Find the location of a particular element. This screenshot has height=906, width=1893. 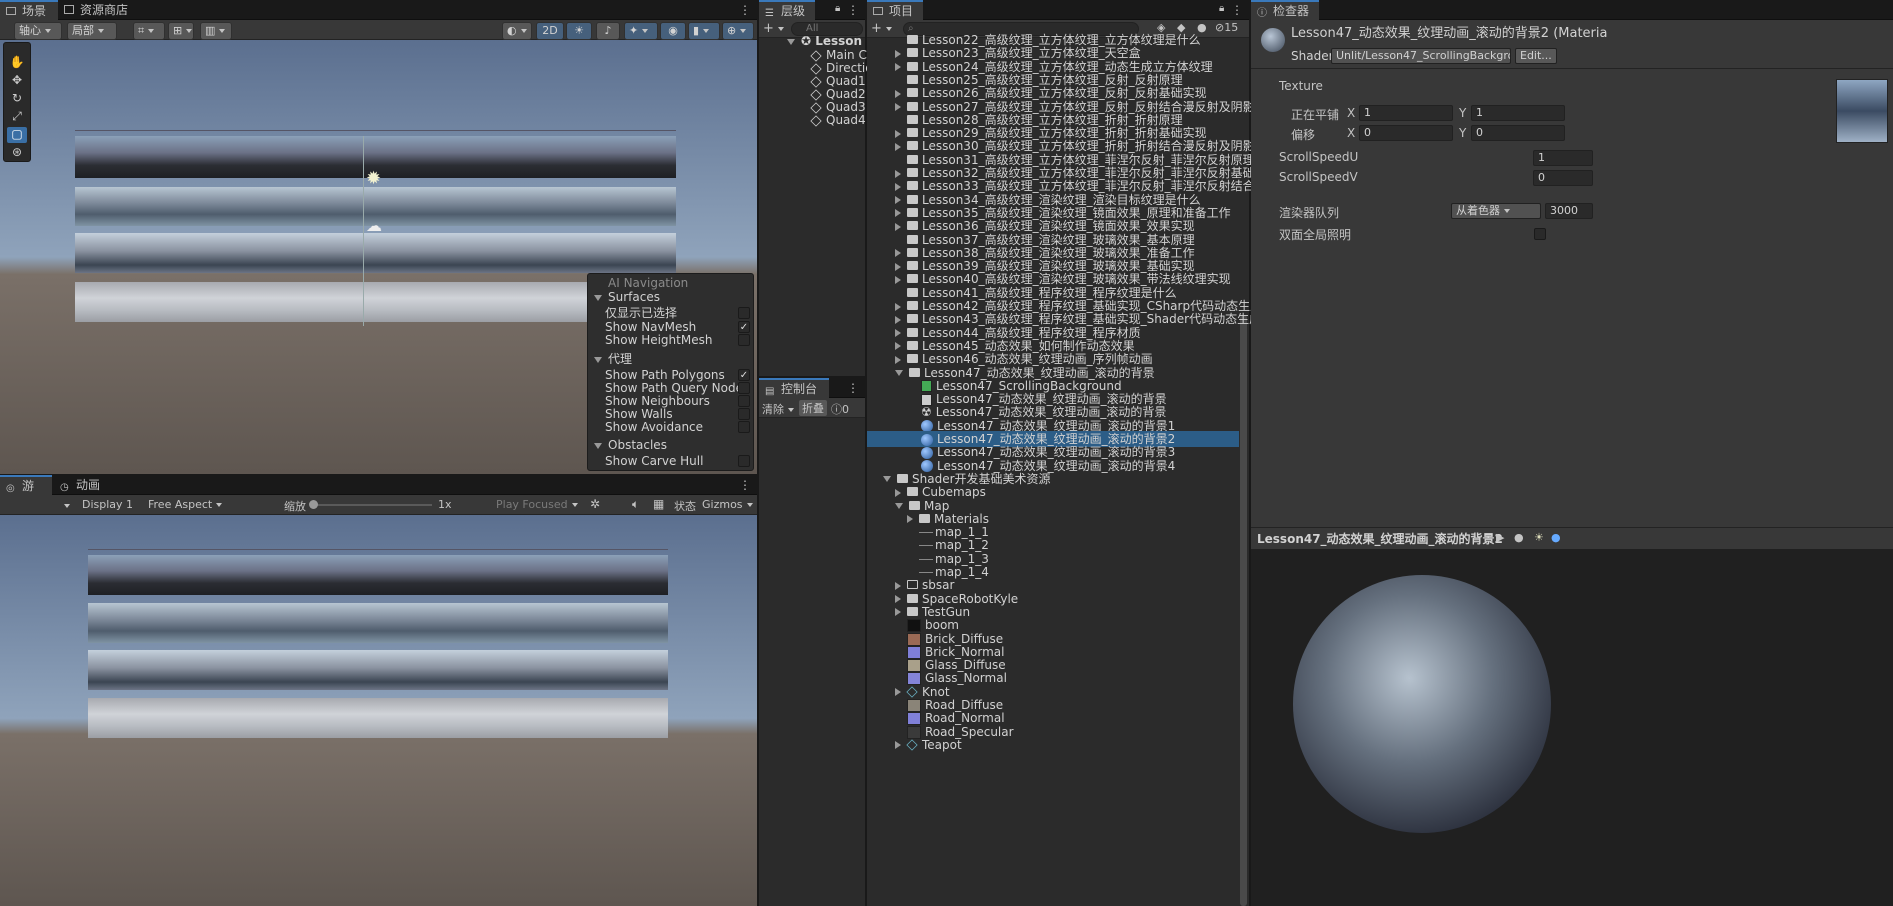

snap-dropdown: ⌗ is located at coordinates (149, 31).